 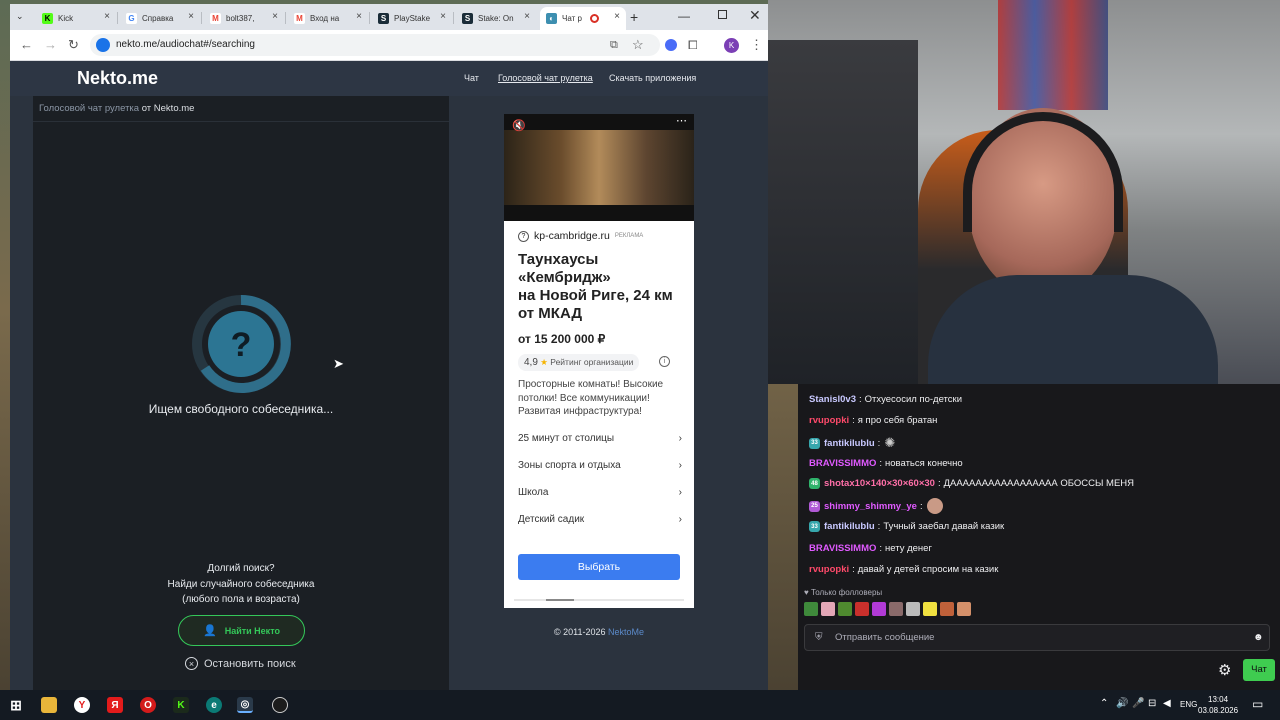 I want to click on vpn-extension-icon, so click(x=671, y=45).